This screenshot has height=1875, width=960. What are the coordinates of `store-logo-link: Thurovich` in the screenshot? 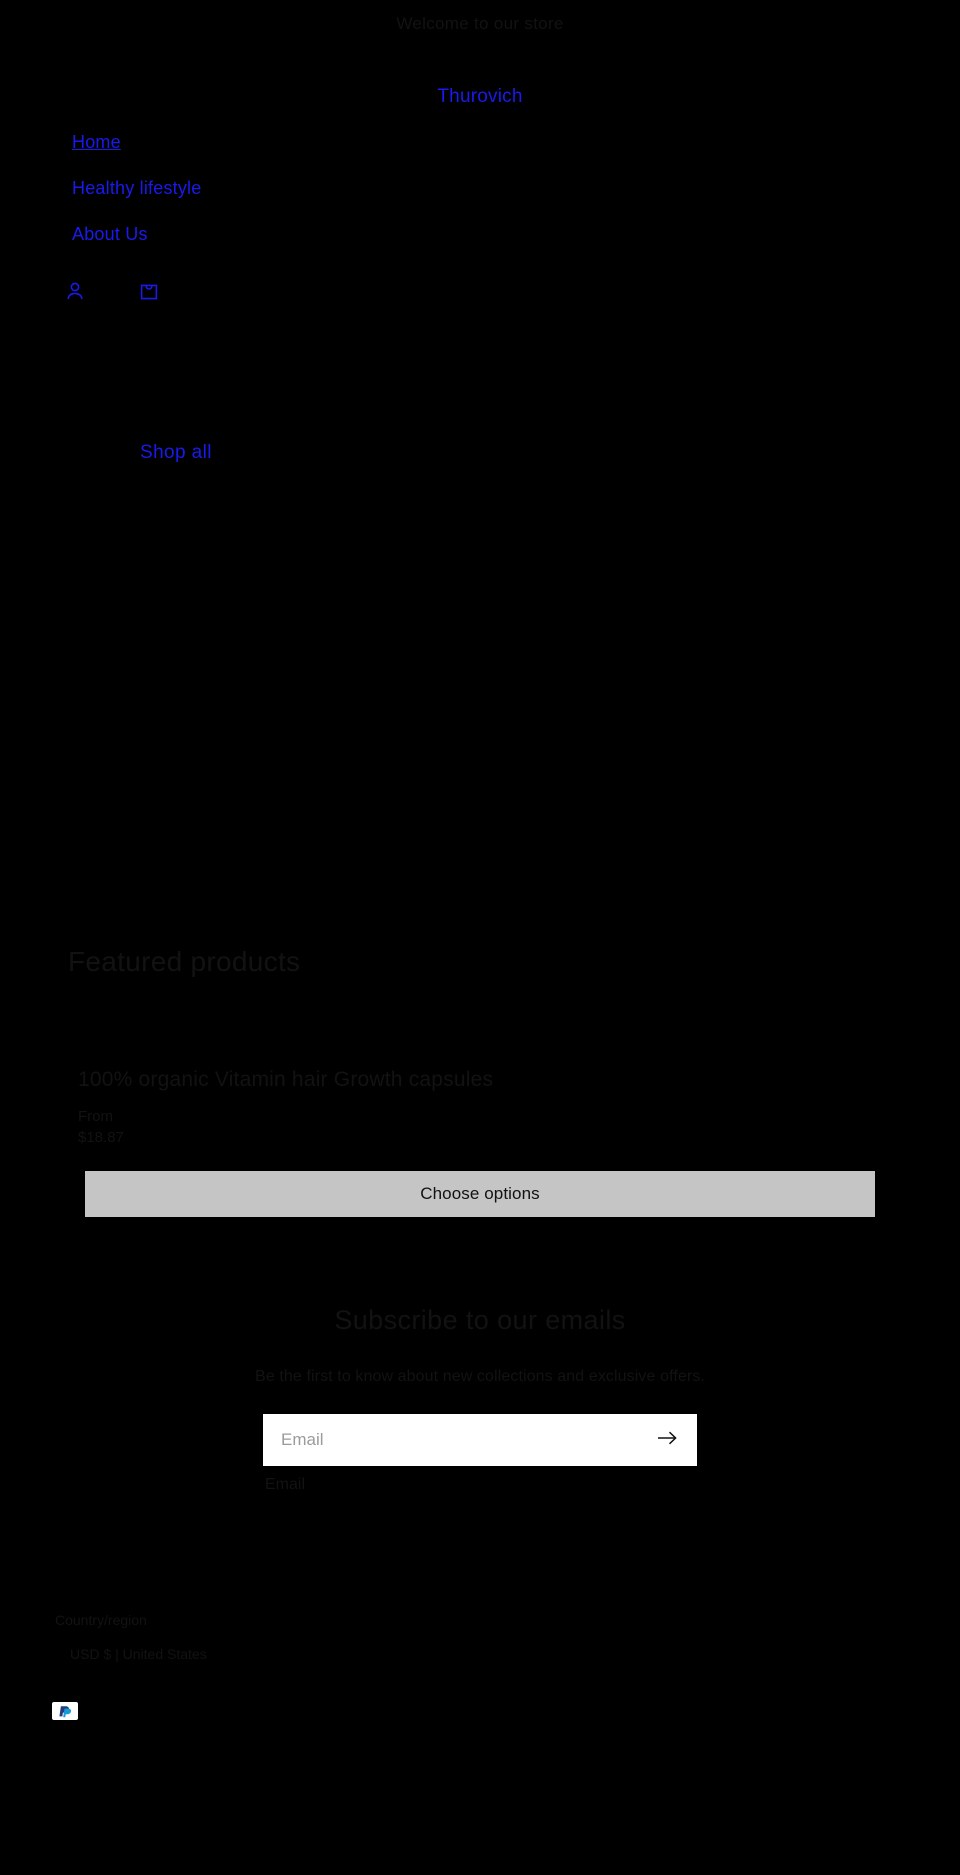 It's located at (479, 96).